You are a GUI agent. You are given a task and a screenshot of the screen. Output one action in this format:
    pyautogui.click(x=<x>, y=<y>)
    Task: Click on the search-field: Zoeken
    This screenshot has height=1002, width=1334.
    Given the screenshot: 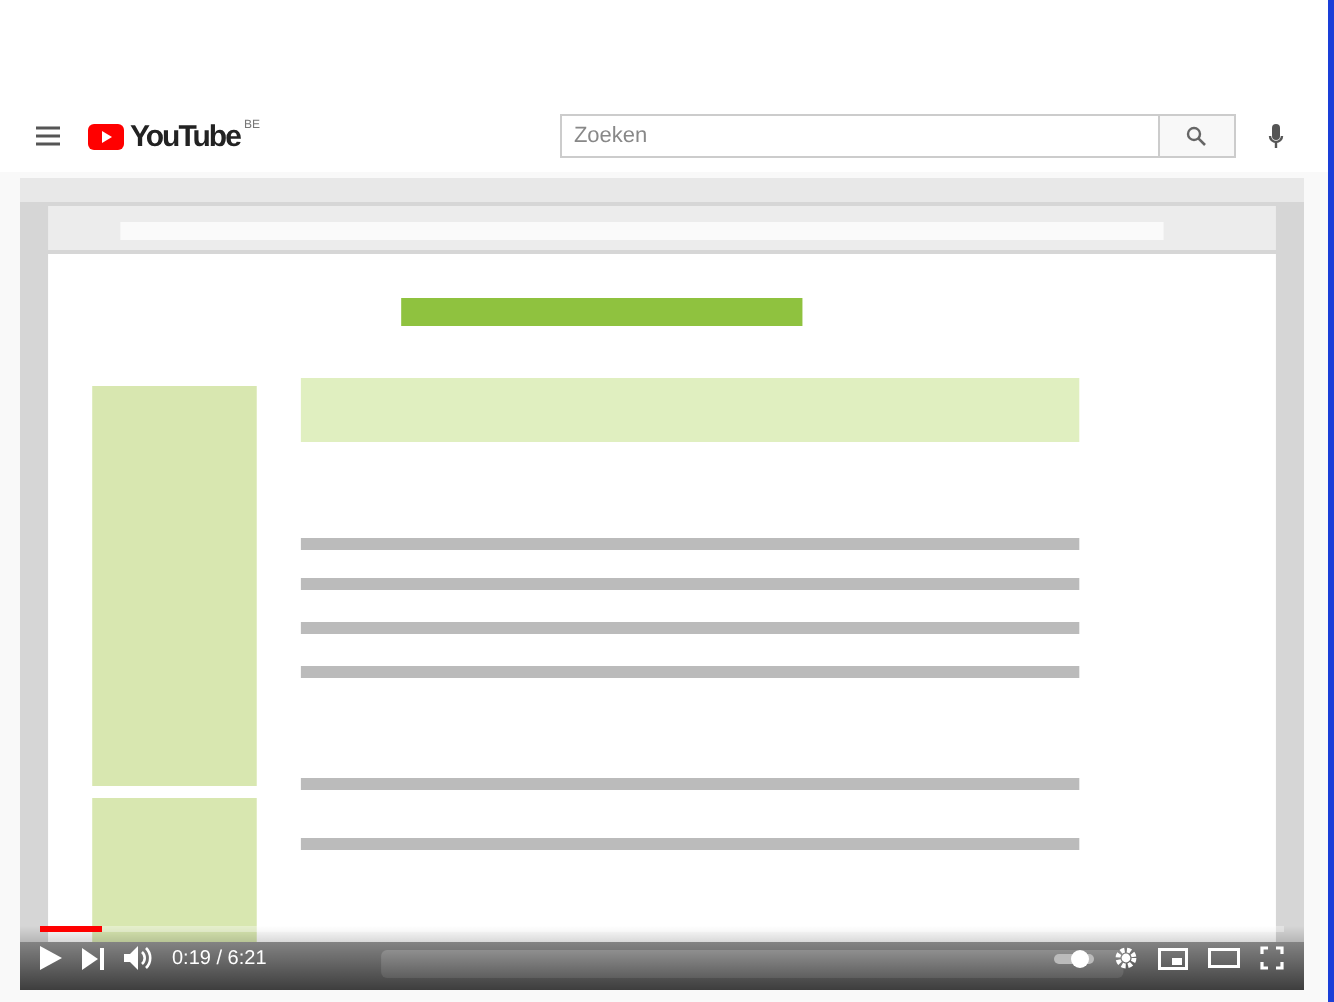 What is the action you would take?
    pyautogui.click(x=859, y=136)
    